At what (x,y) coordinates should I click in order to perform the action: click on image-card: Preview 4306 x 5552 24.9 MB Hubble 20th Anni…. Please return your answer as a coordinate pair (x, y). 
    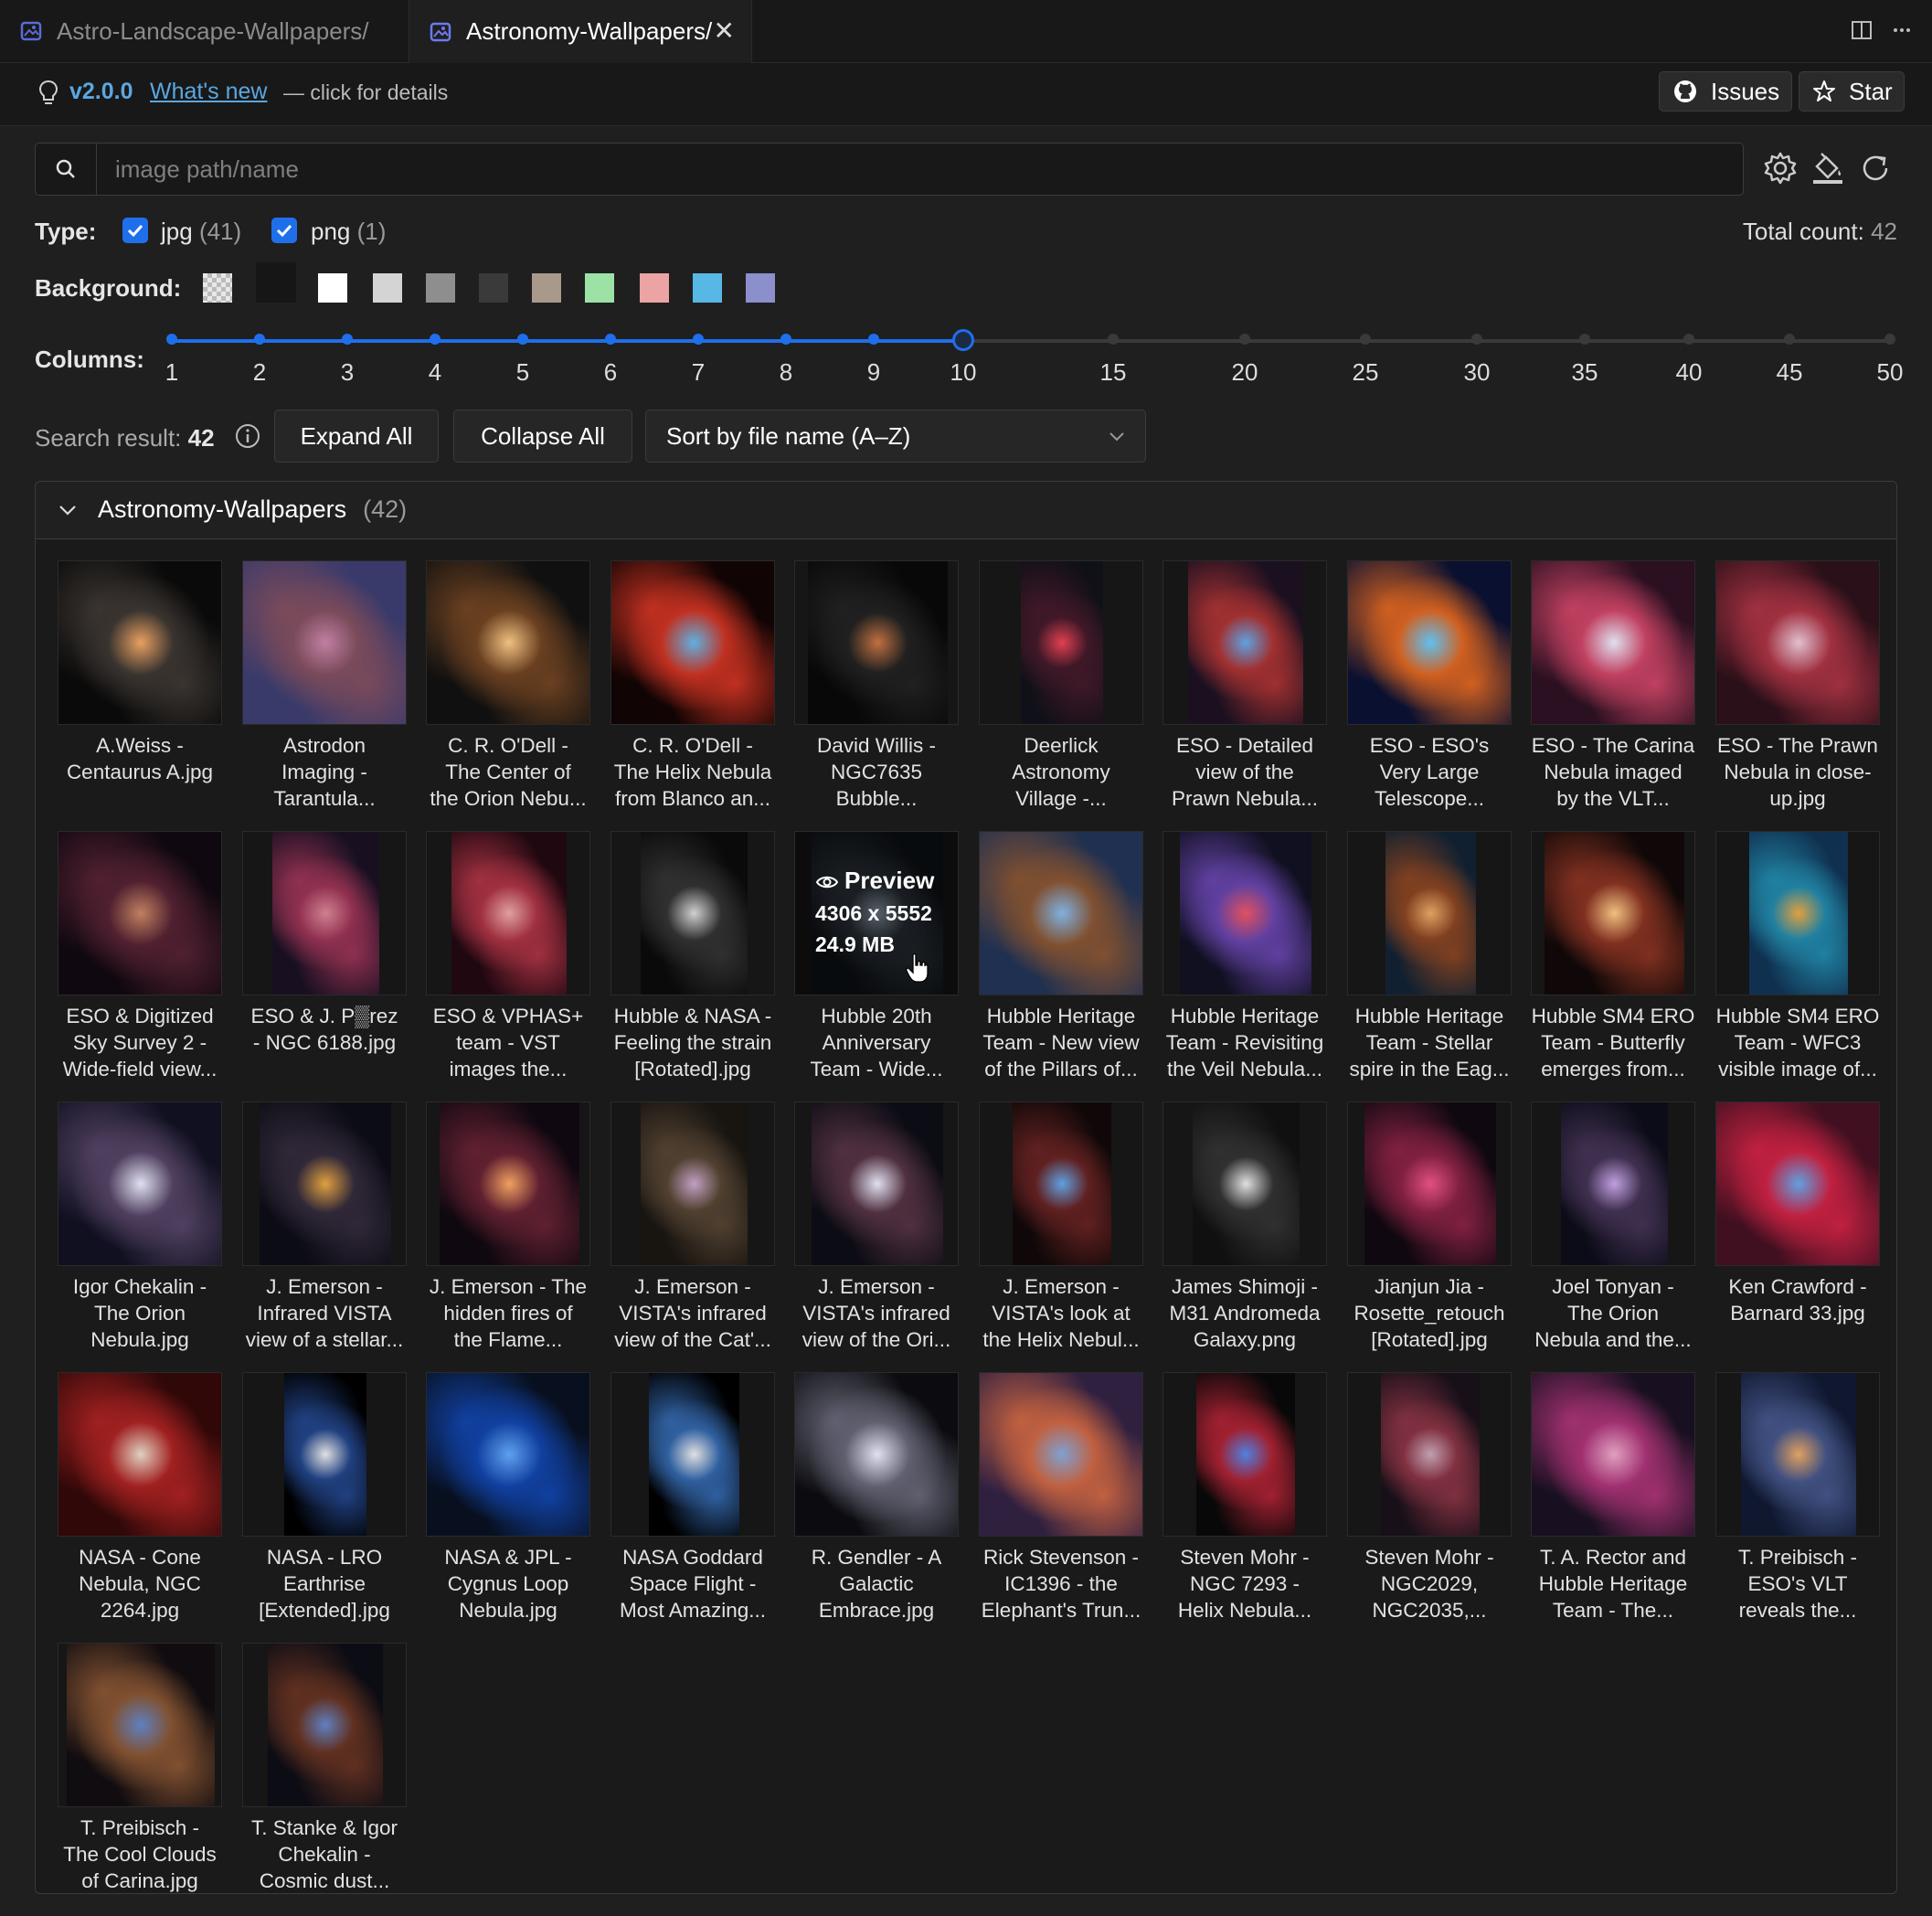
    Looking at the image, I should click on (876, 963).